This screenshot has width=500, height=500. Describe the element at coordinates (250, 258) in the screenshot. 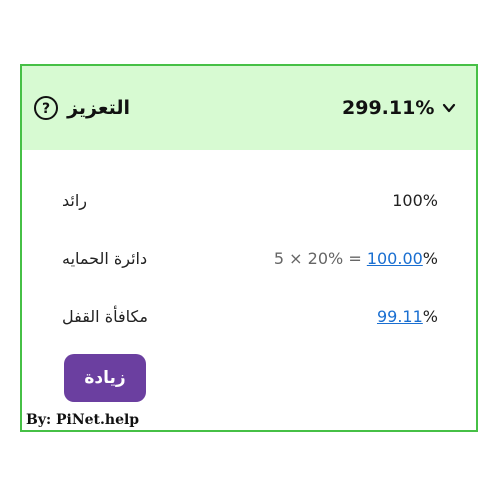

I see `row-security-circle: دائرة الحمايه 5 × 20% = 100.00%` at that location.